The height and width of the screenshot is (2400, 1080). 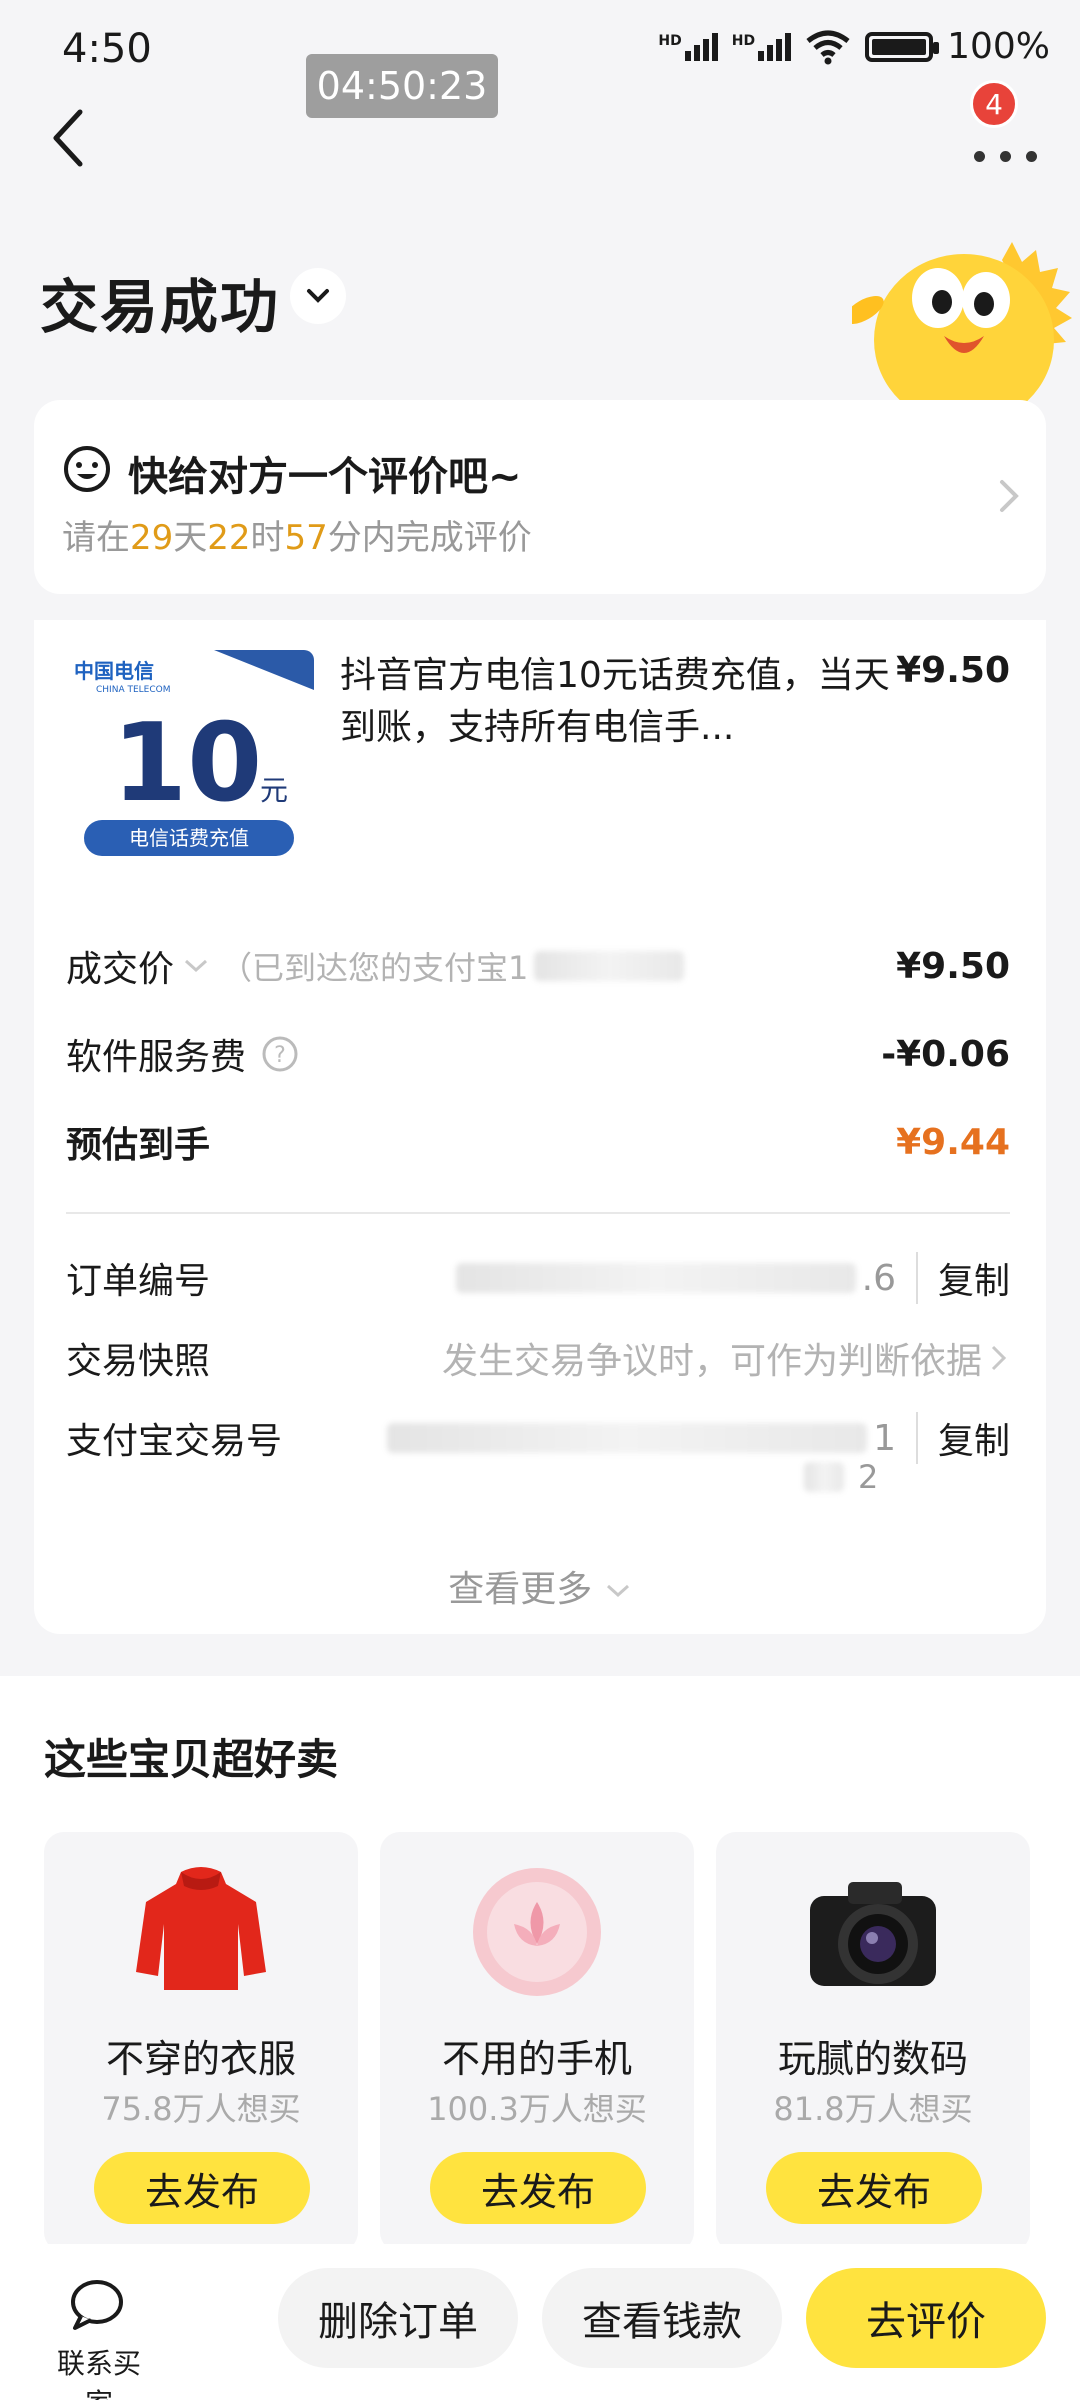 I want to click on service-fee-value: -¥0.06, so click(x=945, y=1054).